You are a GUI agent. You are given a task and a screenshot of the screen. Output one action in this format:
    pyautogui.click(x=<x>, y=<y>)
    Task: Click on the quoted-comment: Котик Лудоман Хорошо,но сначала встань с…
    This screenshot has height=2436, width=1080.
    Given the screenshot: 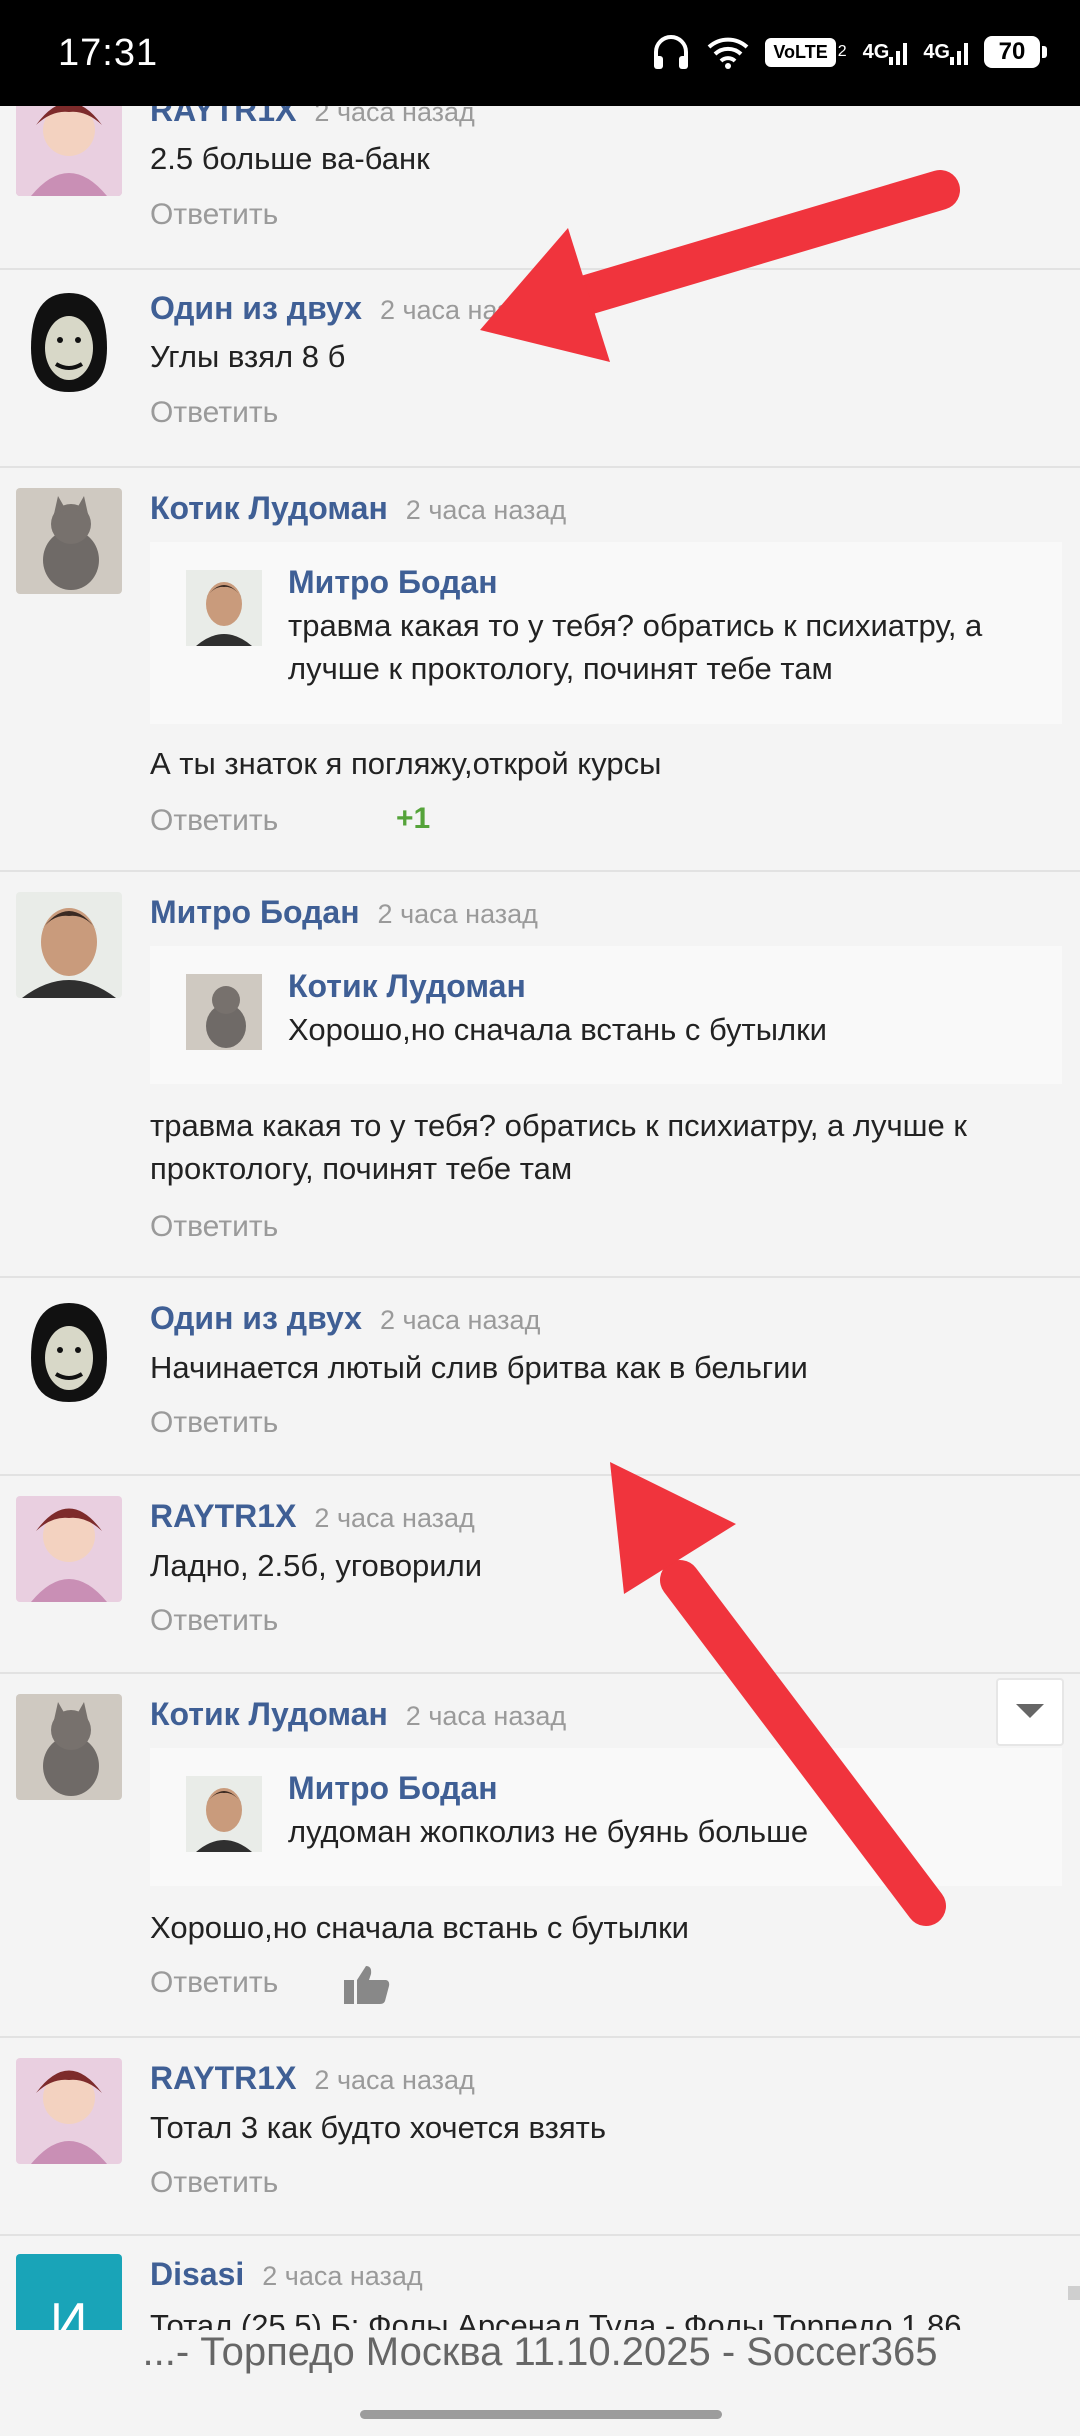 What is the action you would take?
    pyautogui.click(x=606, y=1015)
    